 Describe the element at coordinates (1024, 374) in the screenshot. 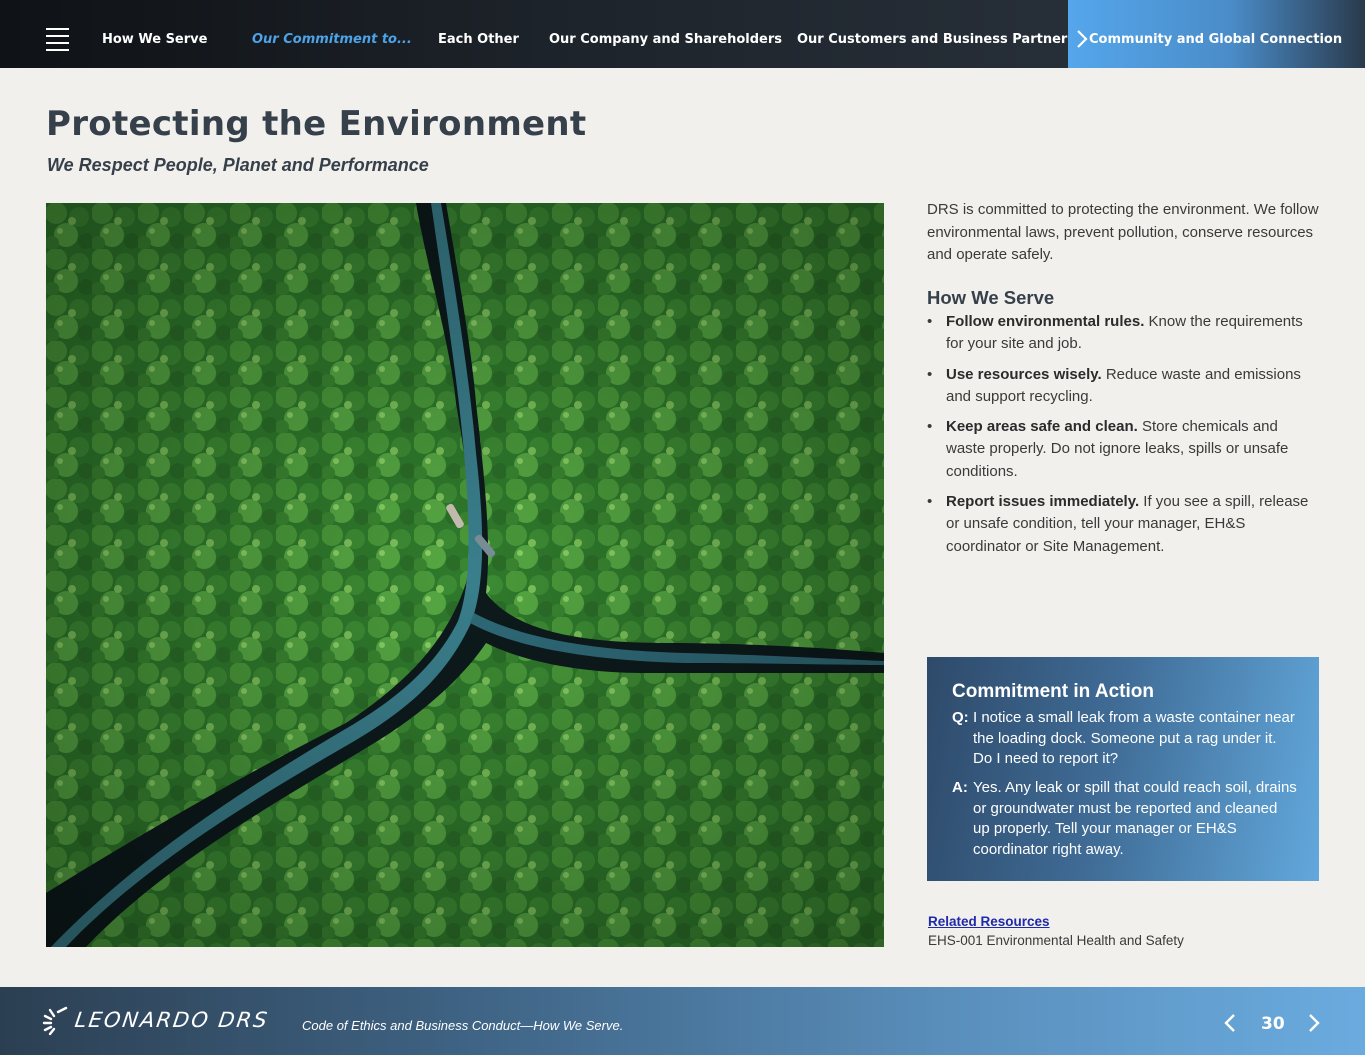

I see `bullet-lead: Use resources wisely.` at that location.